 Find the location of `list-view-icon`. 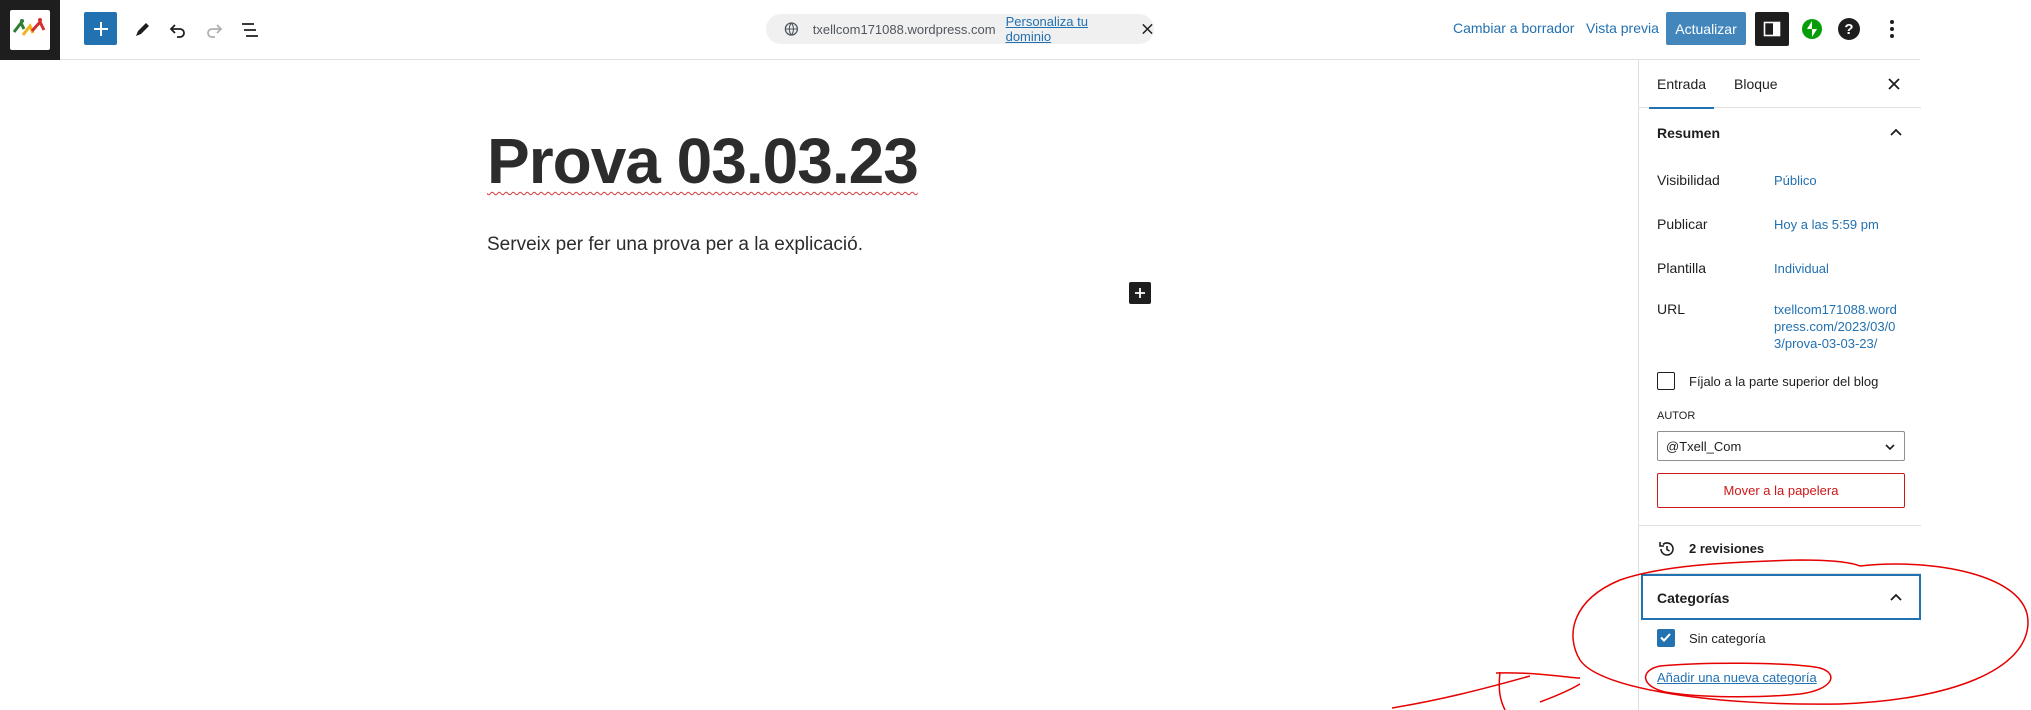

list-view-icon is located at coordinates (250, 30).